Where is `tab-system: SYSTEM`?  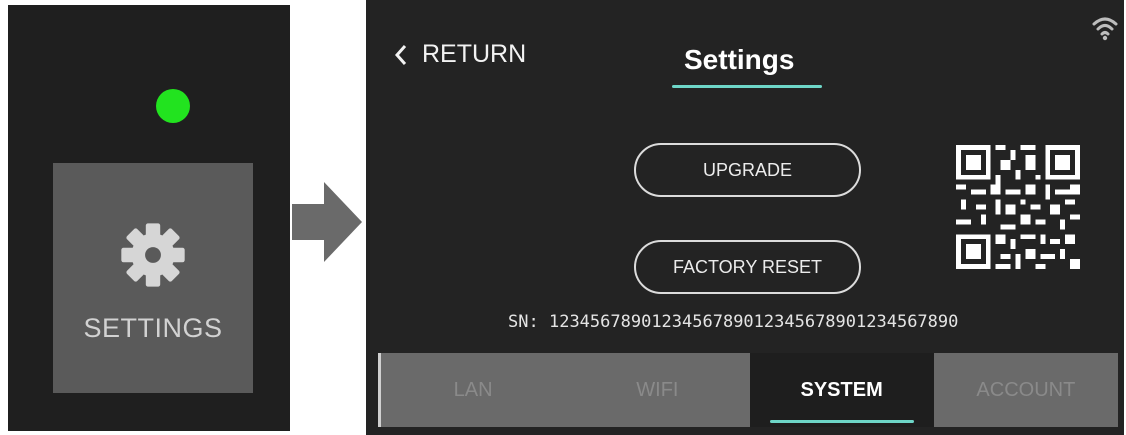
tab-system: SYSTEM is located at coordinates (841, 390).